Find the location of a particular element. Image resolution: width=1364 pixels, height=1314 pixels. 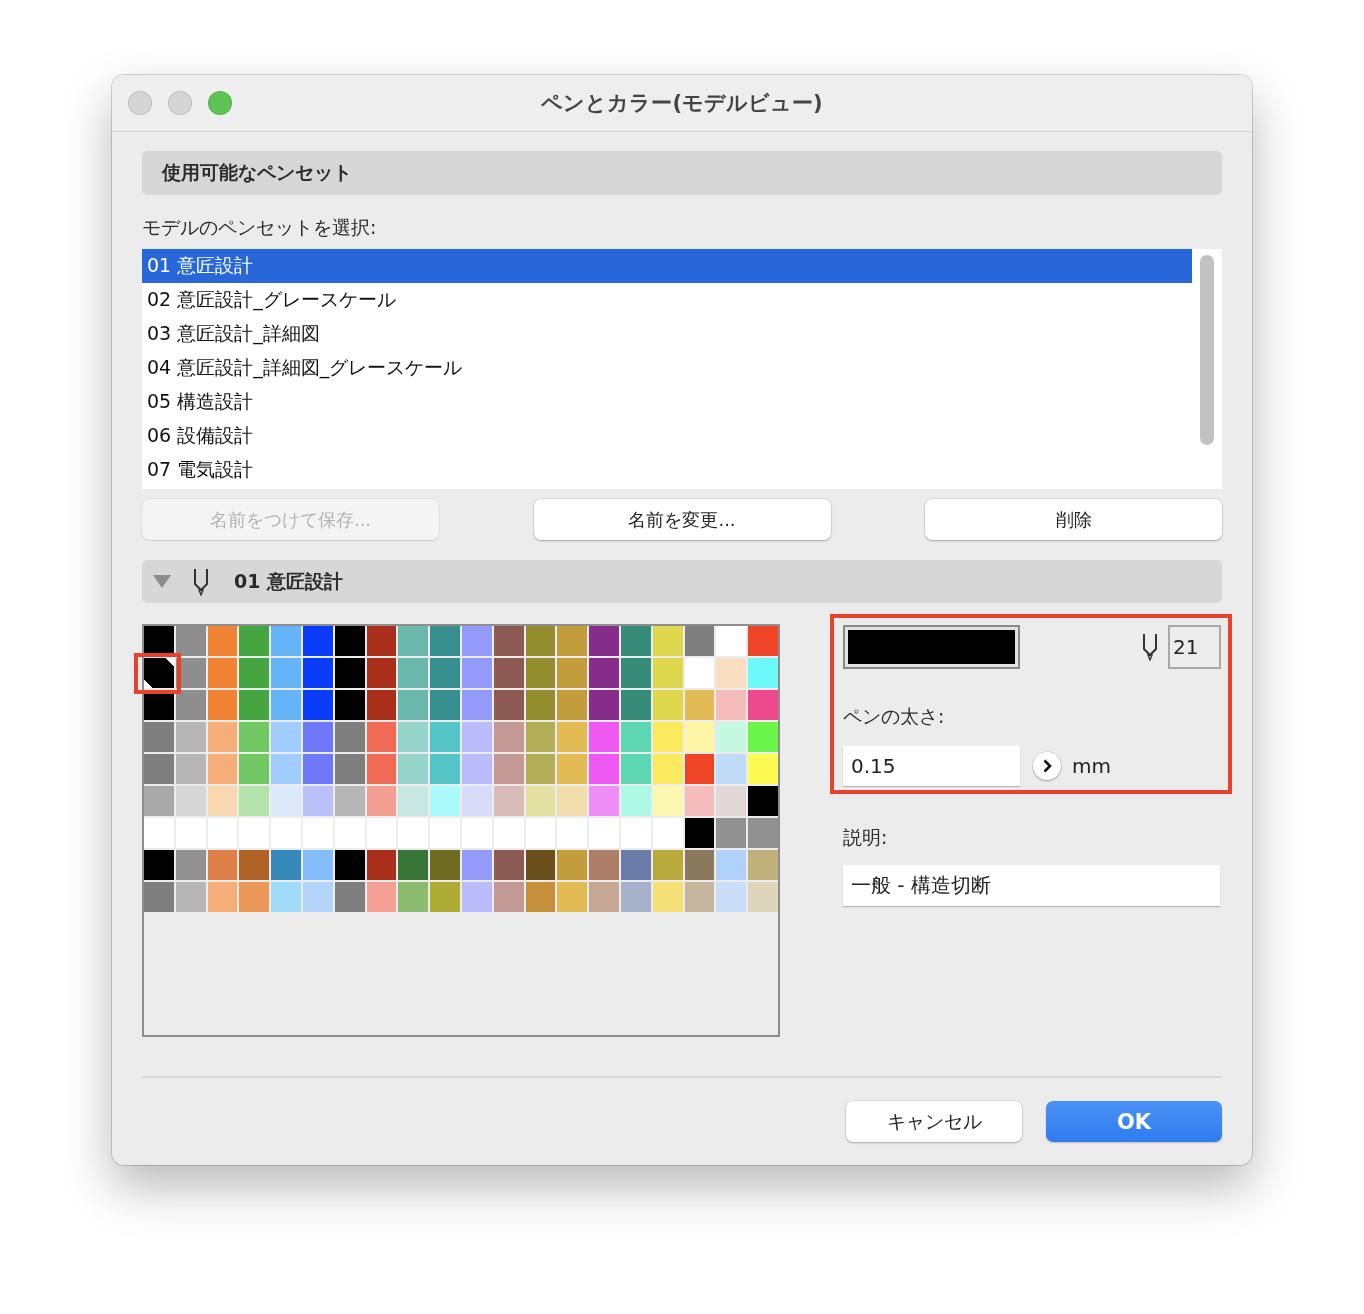

list-item: 01 意匠設計 is located at coordinates (667, 266).